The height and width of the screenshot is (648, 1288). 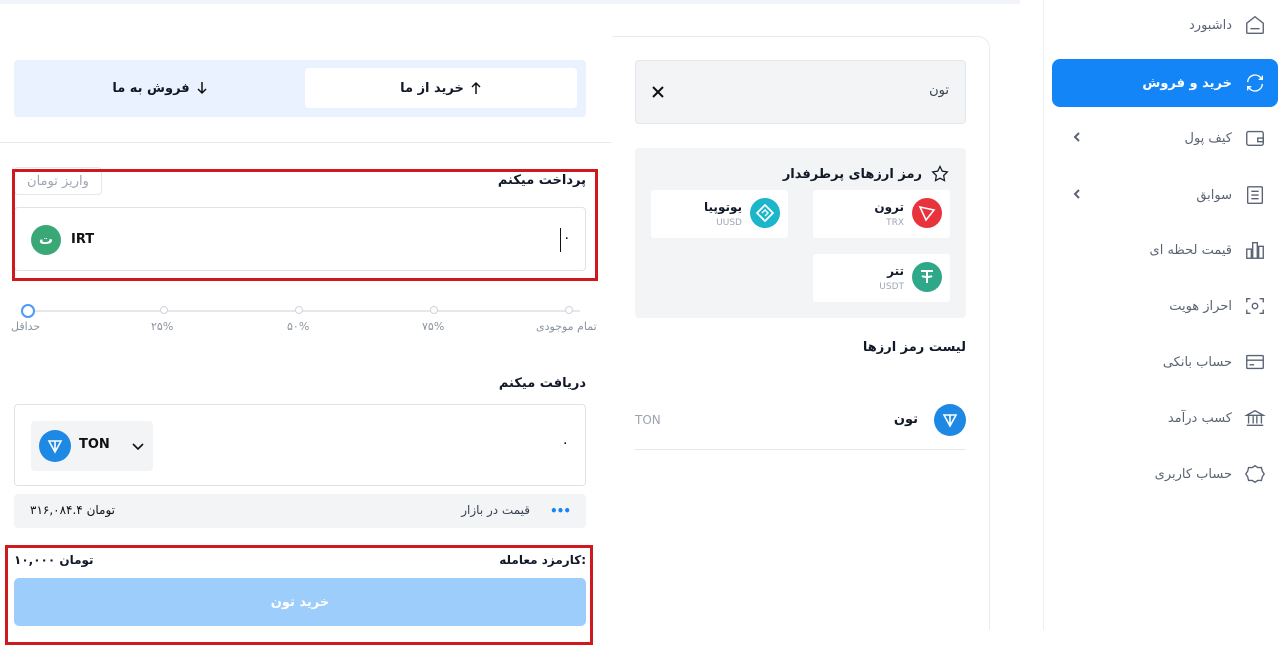 What do you see at coordinates (1190, 250) in the screenshot?
I see `sidebar-item-label: قیمت لحظه ای` at bounding box center [1190, 250].